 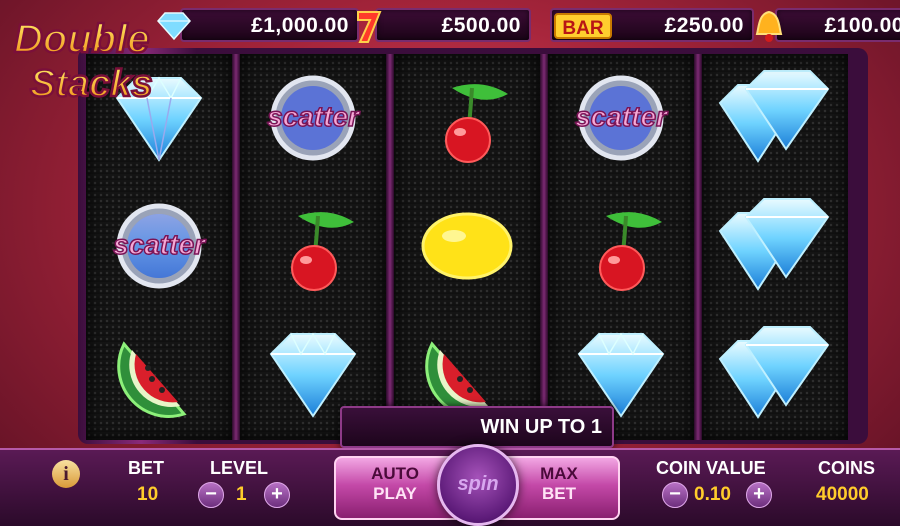 I want to click on info-button: i, so click(x=66, y=474).